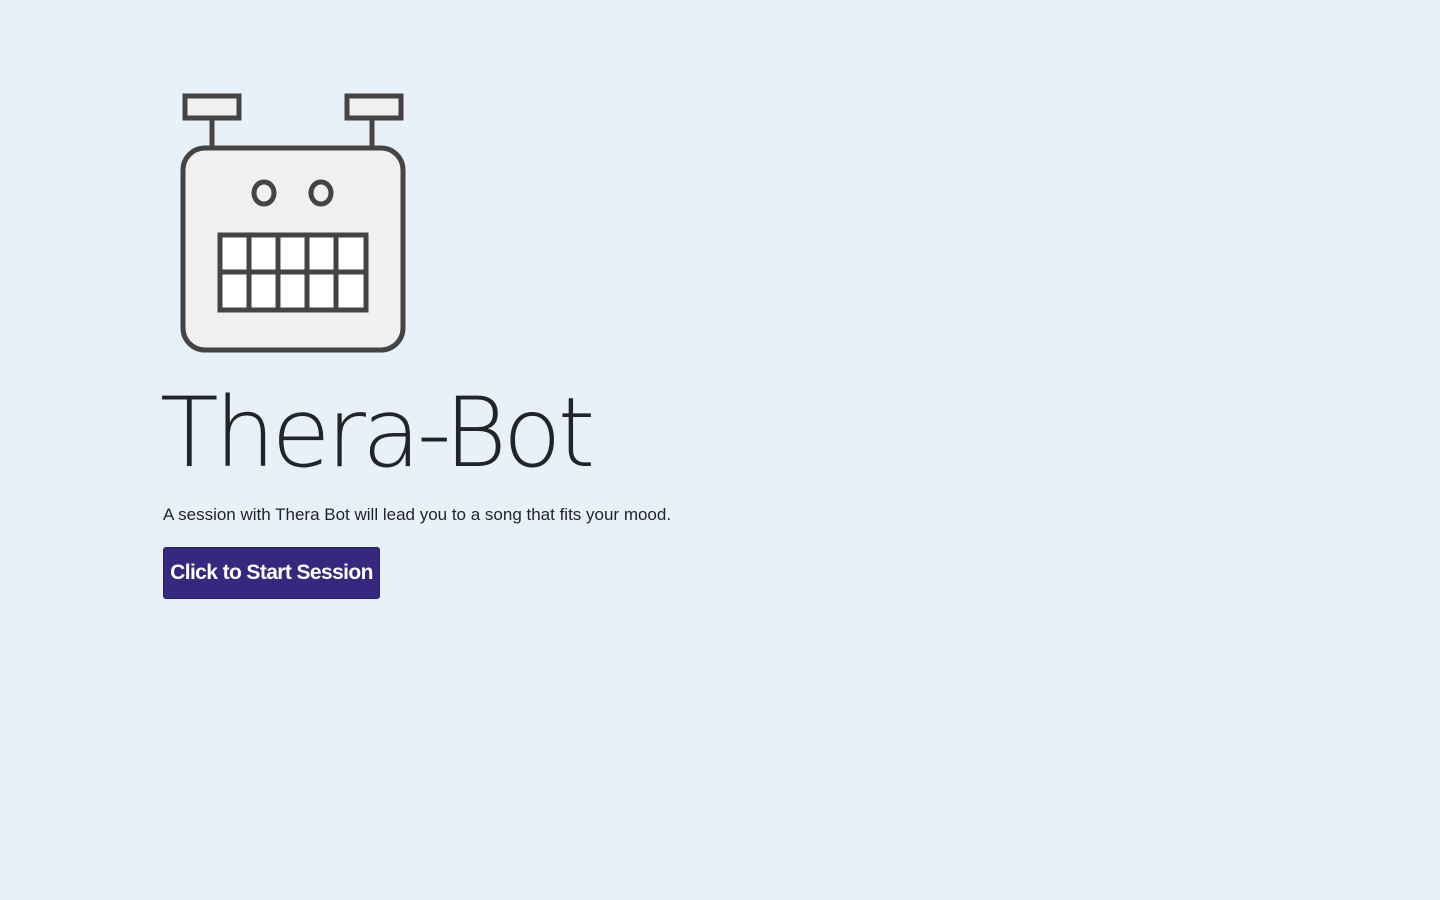 Image resolution: width=1440 pixels, height=900 pixels. I want to click on robot-icon, so click(293, 223).